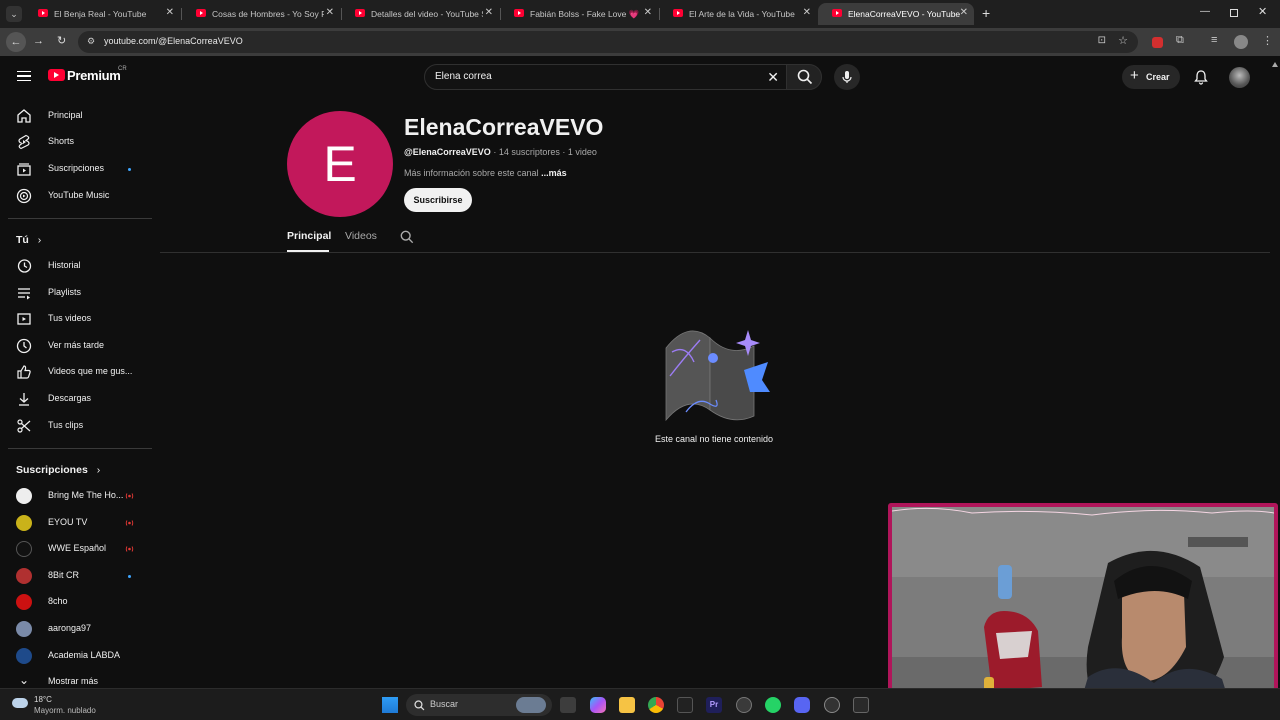  Describe the element at coordinates (1180, 40) in the screenshot. I see `extensions-icon: ⧉` at that location.